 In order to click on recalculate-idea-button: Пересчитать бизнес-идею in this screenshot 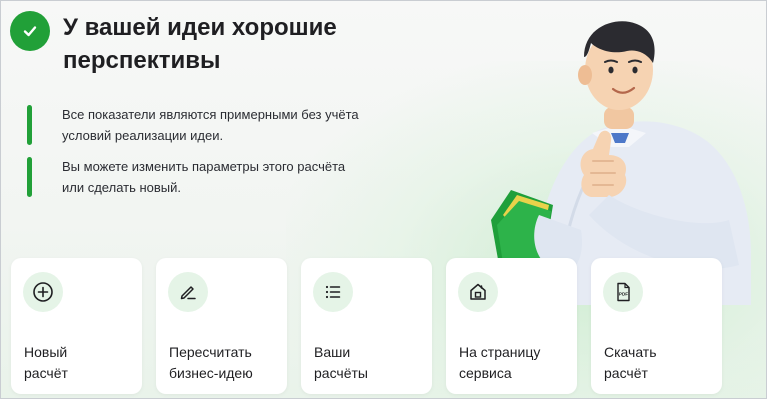, I will do `click(221, 326)`.